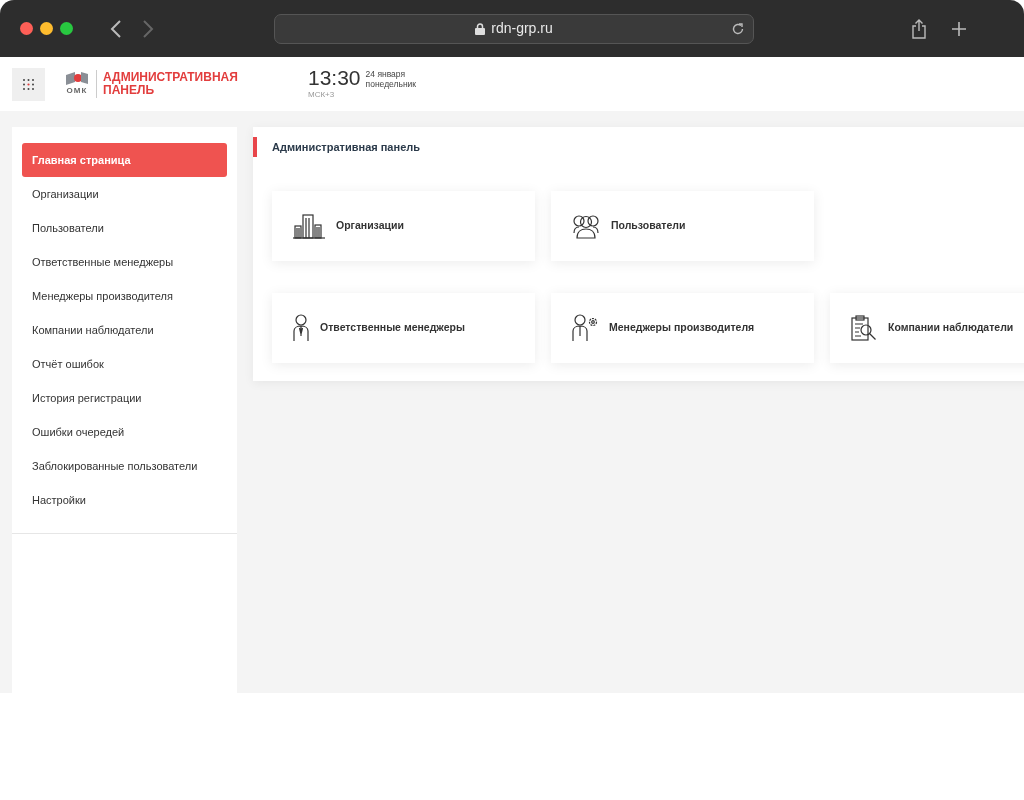 This screenshot has height=800, width=1024. Describe the element at coordinates (124, 500) in the screenshot. I see `sidebar-item: Настройки` at that location.